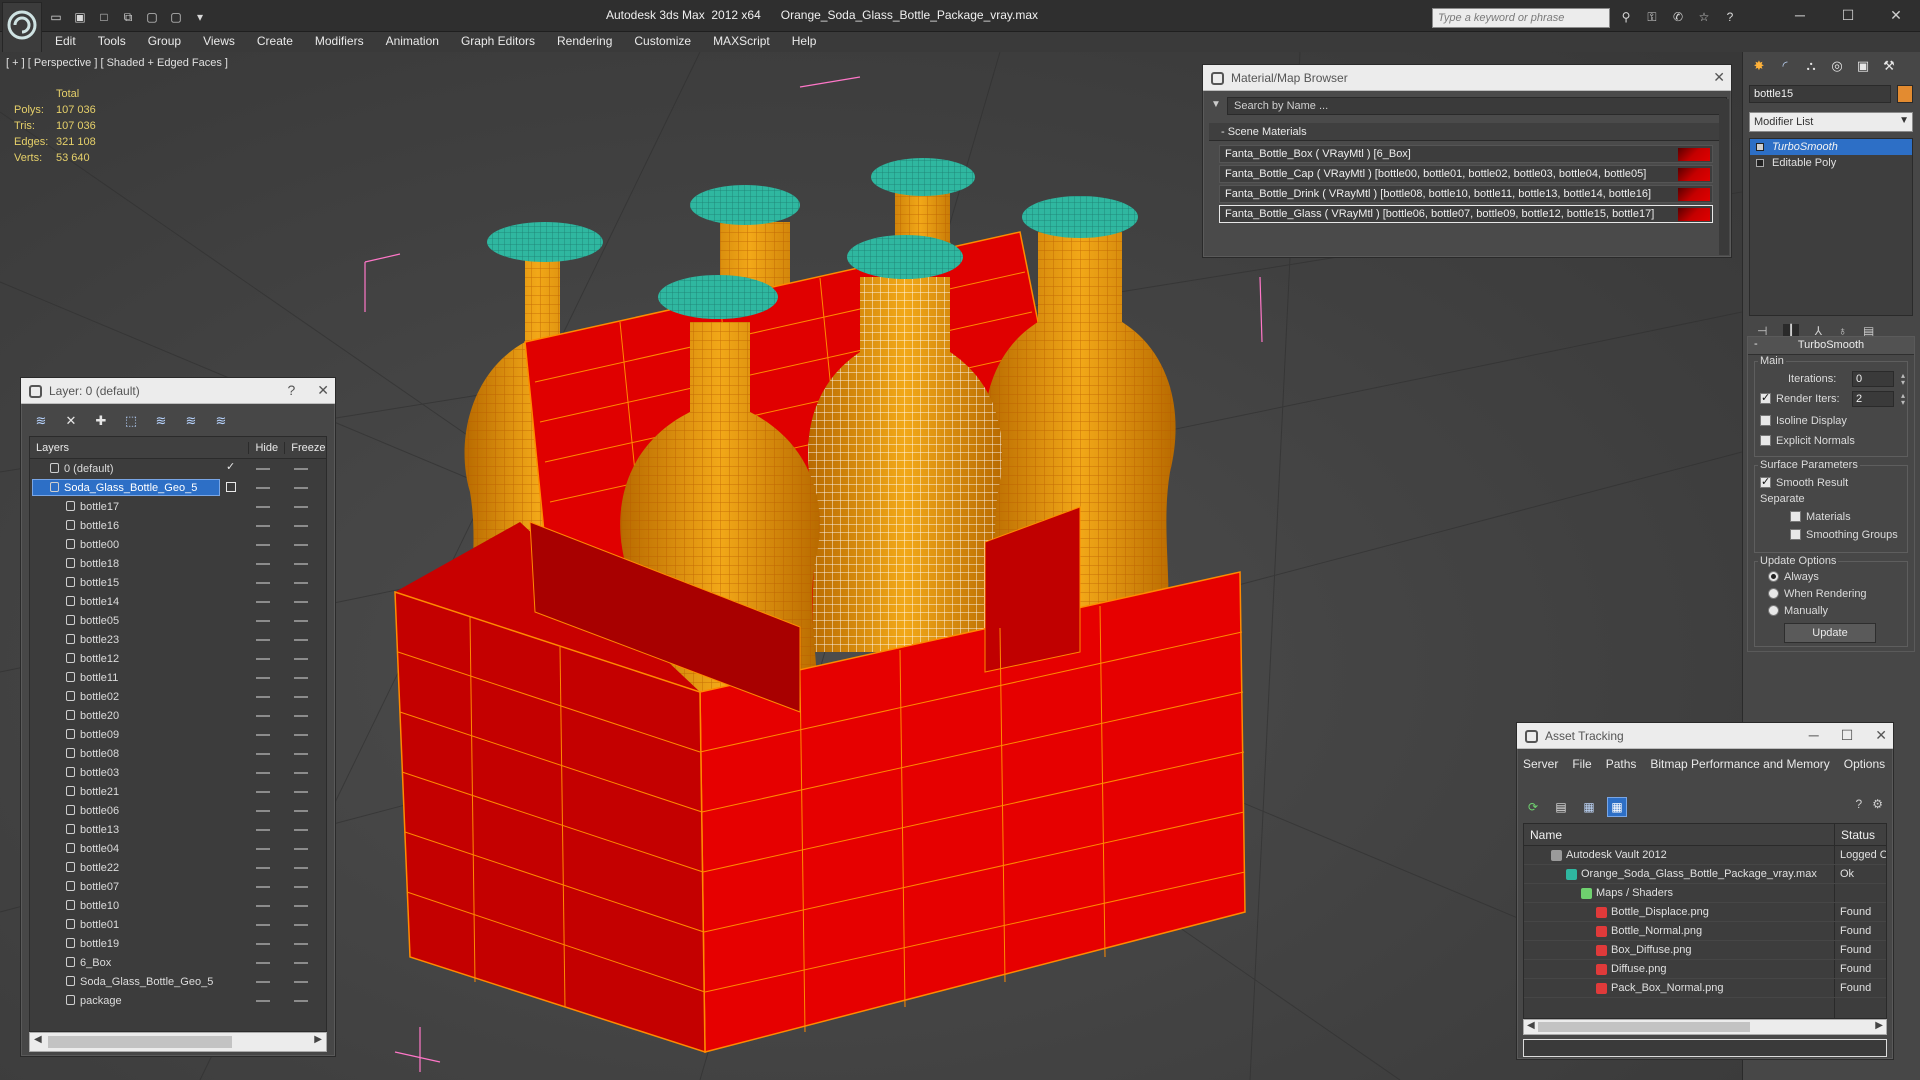  I want to click on col-hide: Hide, so click(266, 447).